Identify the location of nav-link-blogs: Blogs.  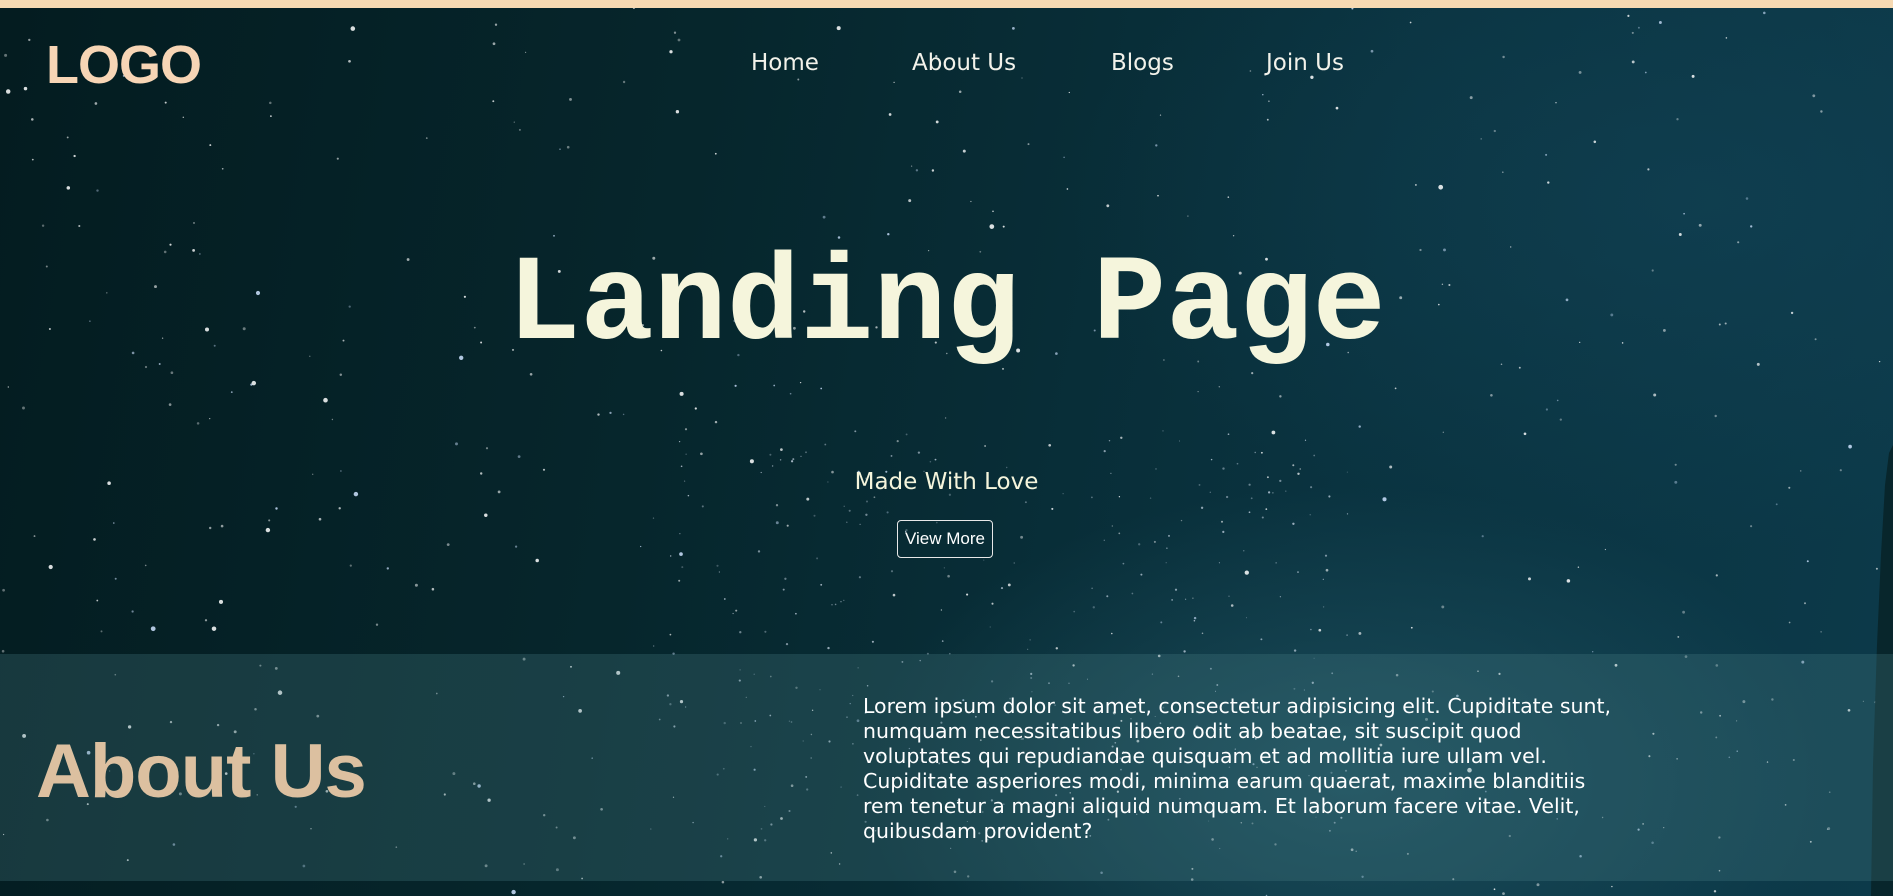
(1142, 63).